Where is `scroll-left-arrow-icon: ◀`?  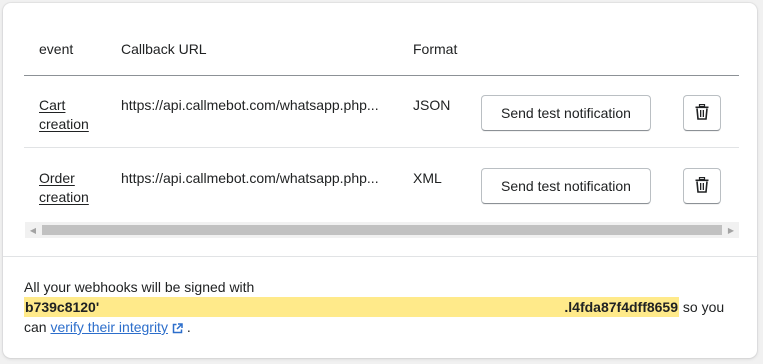
scroll-left-arrow-icon: ◀ is located at coordinates (33, 230).